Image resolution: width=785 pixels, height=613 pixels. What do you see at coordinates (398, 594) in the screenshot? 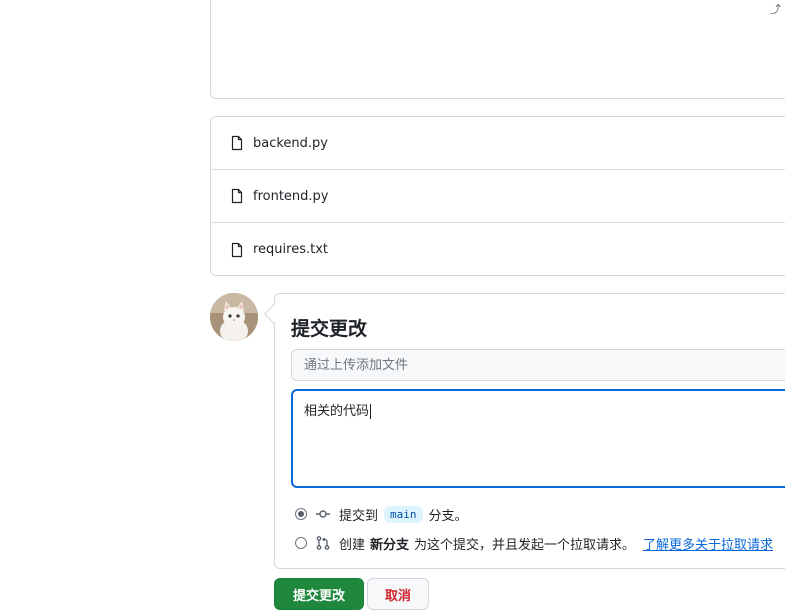
I see `cancel-button: 取消` at bounding box center [398, 594].